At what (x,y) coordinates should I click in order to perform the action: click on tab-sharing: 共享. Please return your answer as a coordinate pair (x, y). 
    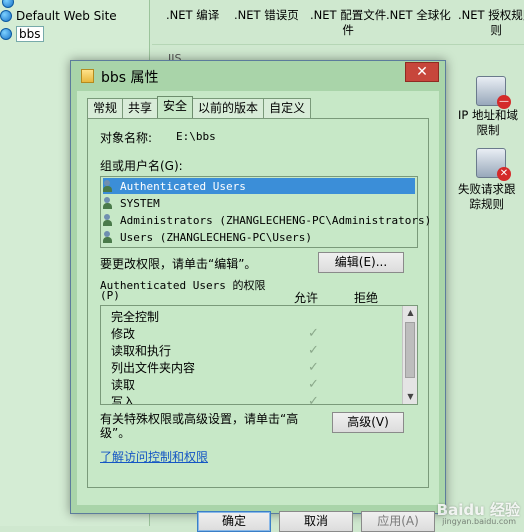
    Looking at the image, I should click on (140, 108).